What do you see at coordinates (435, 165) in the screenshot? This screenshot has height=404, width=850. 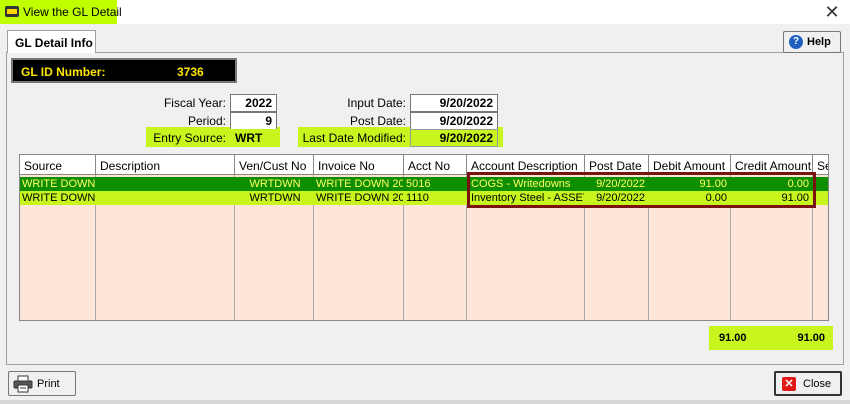 I see `col-header-acct-no: Acct No` at bounding box center [435, 165].